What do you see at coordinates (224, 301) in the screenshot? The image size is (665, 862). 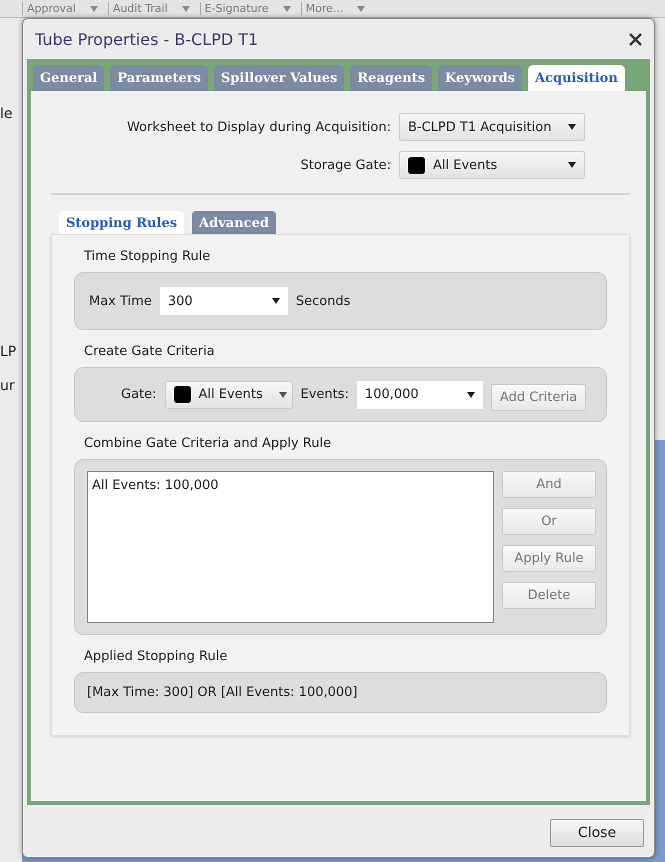 I see `max-time-field: 300` at bounding box center [224, 301].